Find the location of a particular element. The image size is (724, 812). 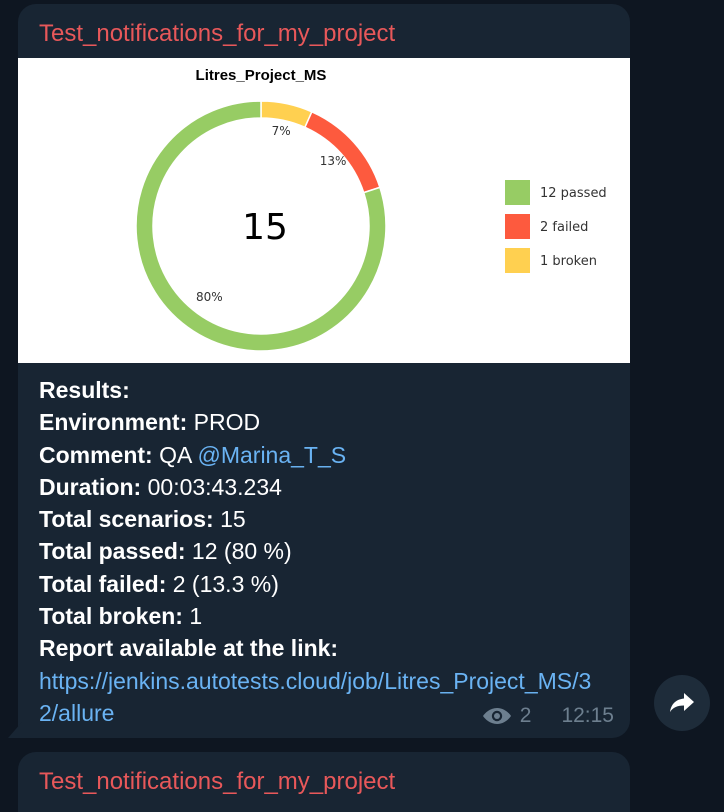

share-button is located at coordinates (682, 703).